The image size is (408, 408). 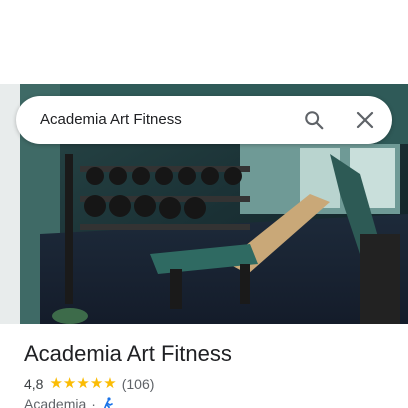 I want to click on place-category: Academia, so click(x=55, y=402).